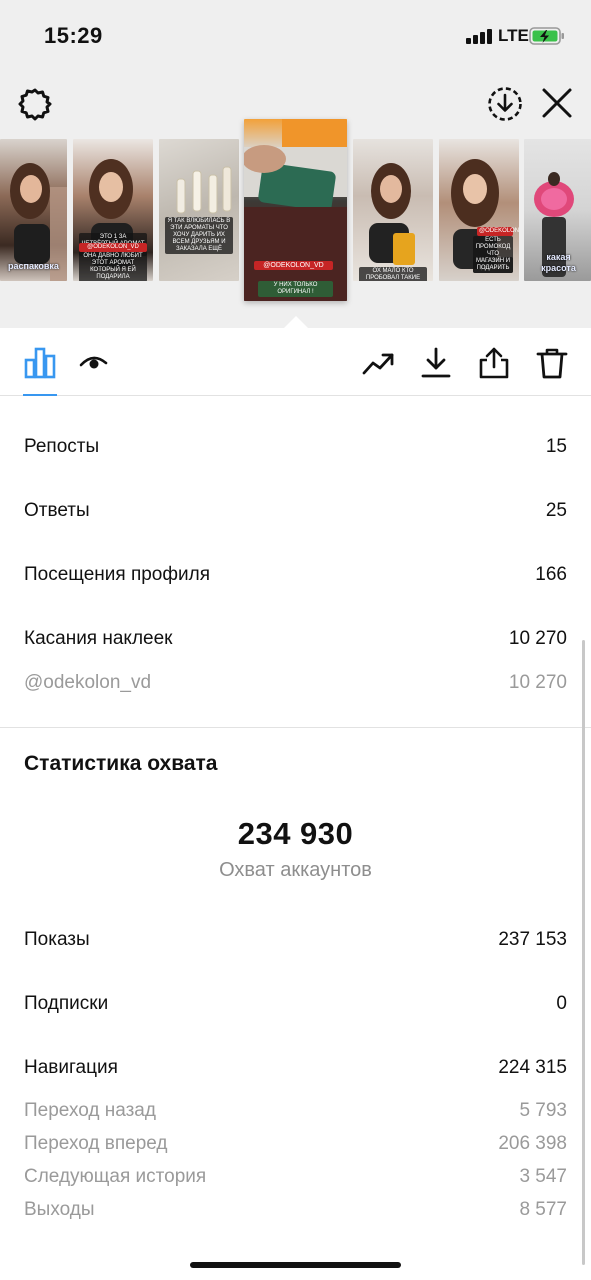  I want to click on story-thumbnail: какая красота, so click(557, 210).